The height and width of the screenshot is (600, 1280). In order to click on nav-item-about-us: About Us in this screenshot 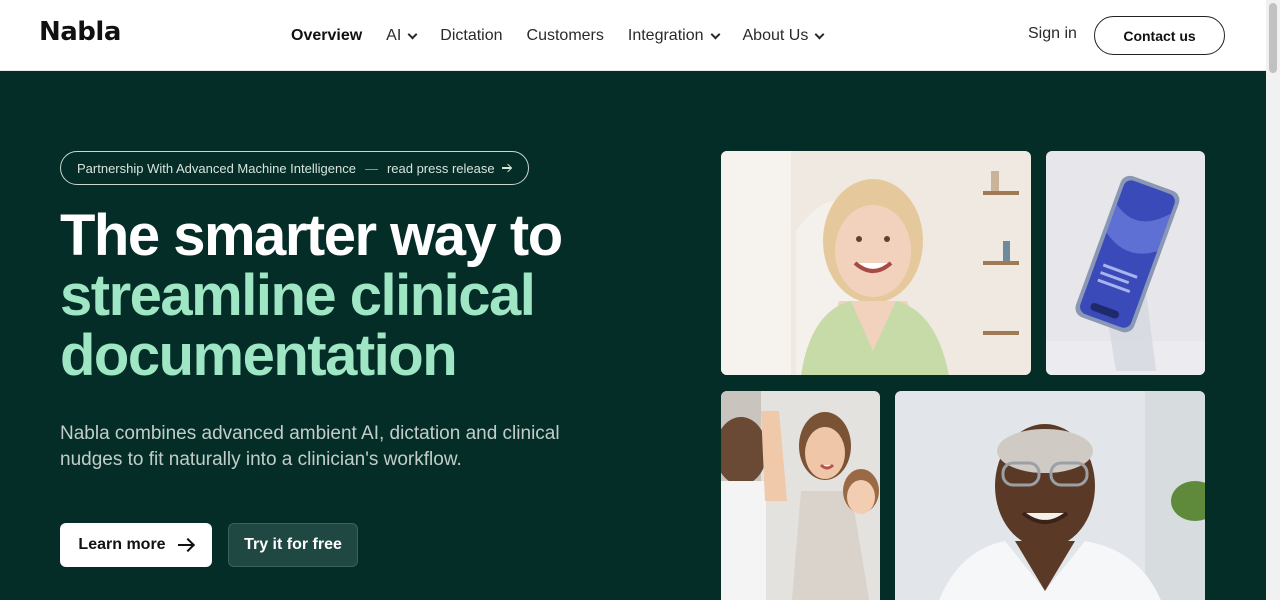, I will do `click(783, 36)`.